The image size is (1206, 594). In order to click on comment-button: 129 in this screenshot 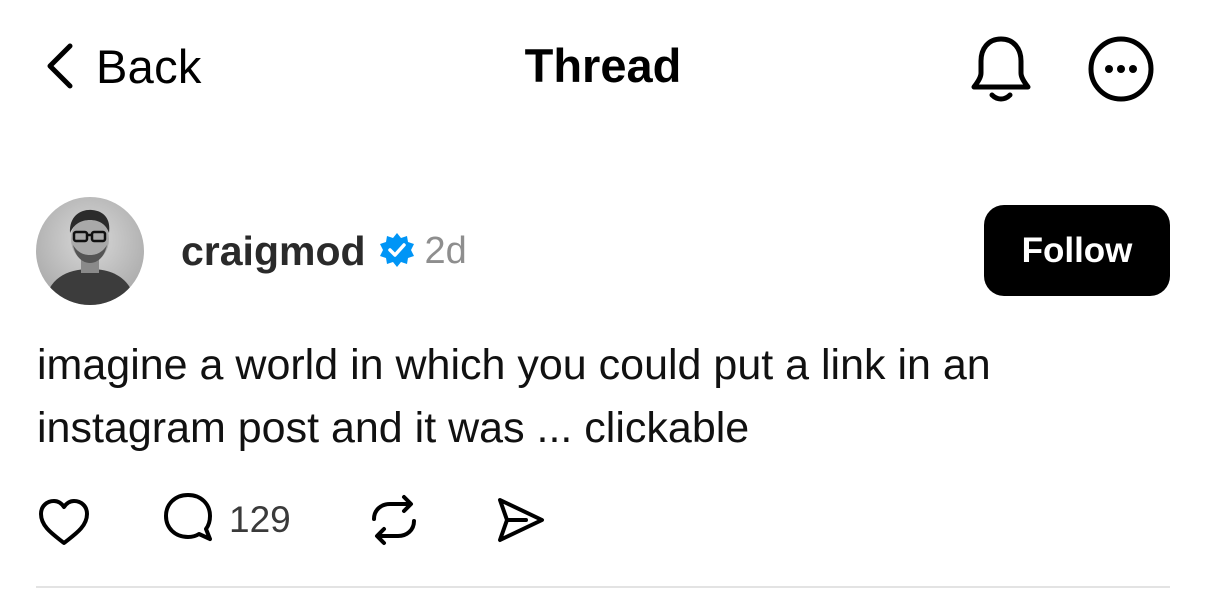, I will do `click(226, 520)`.